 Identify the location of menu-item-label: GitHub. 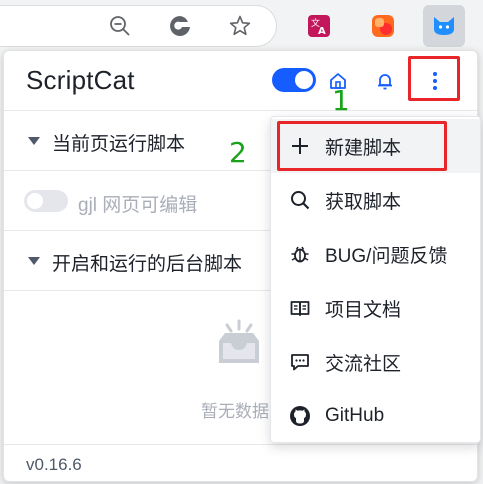
(355, 415).